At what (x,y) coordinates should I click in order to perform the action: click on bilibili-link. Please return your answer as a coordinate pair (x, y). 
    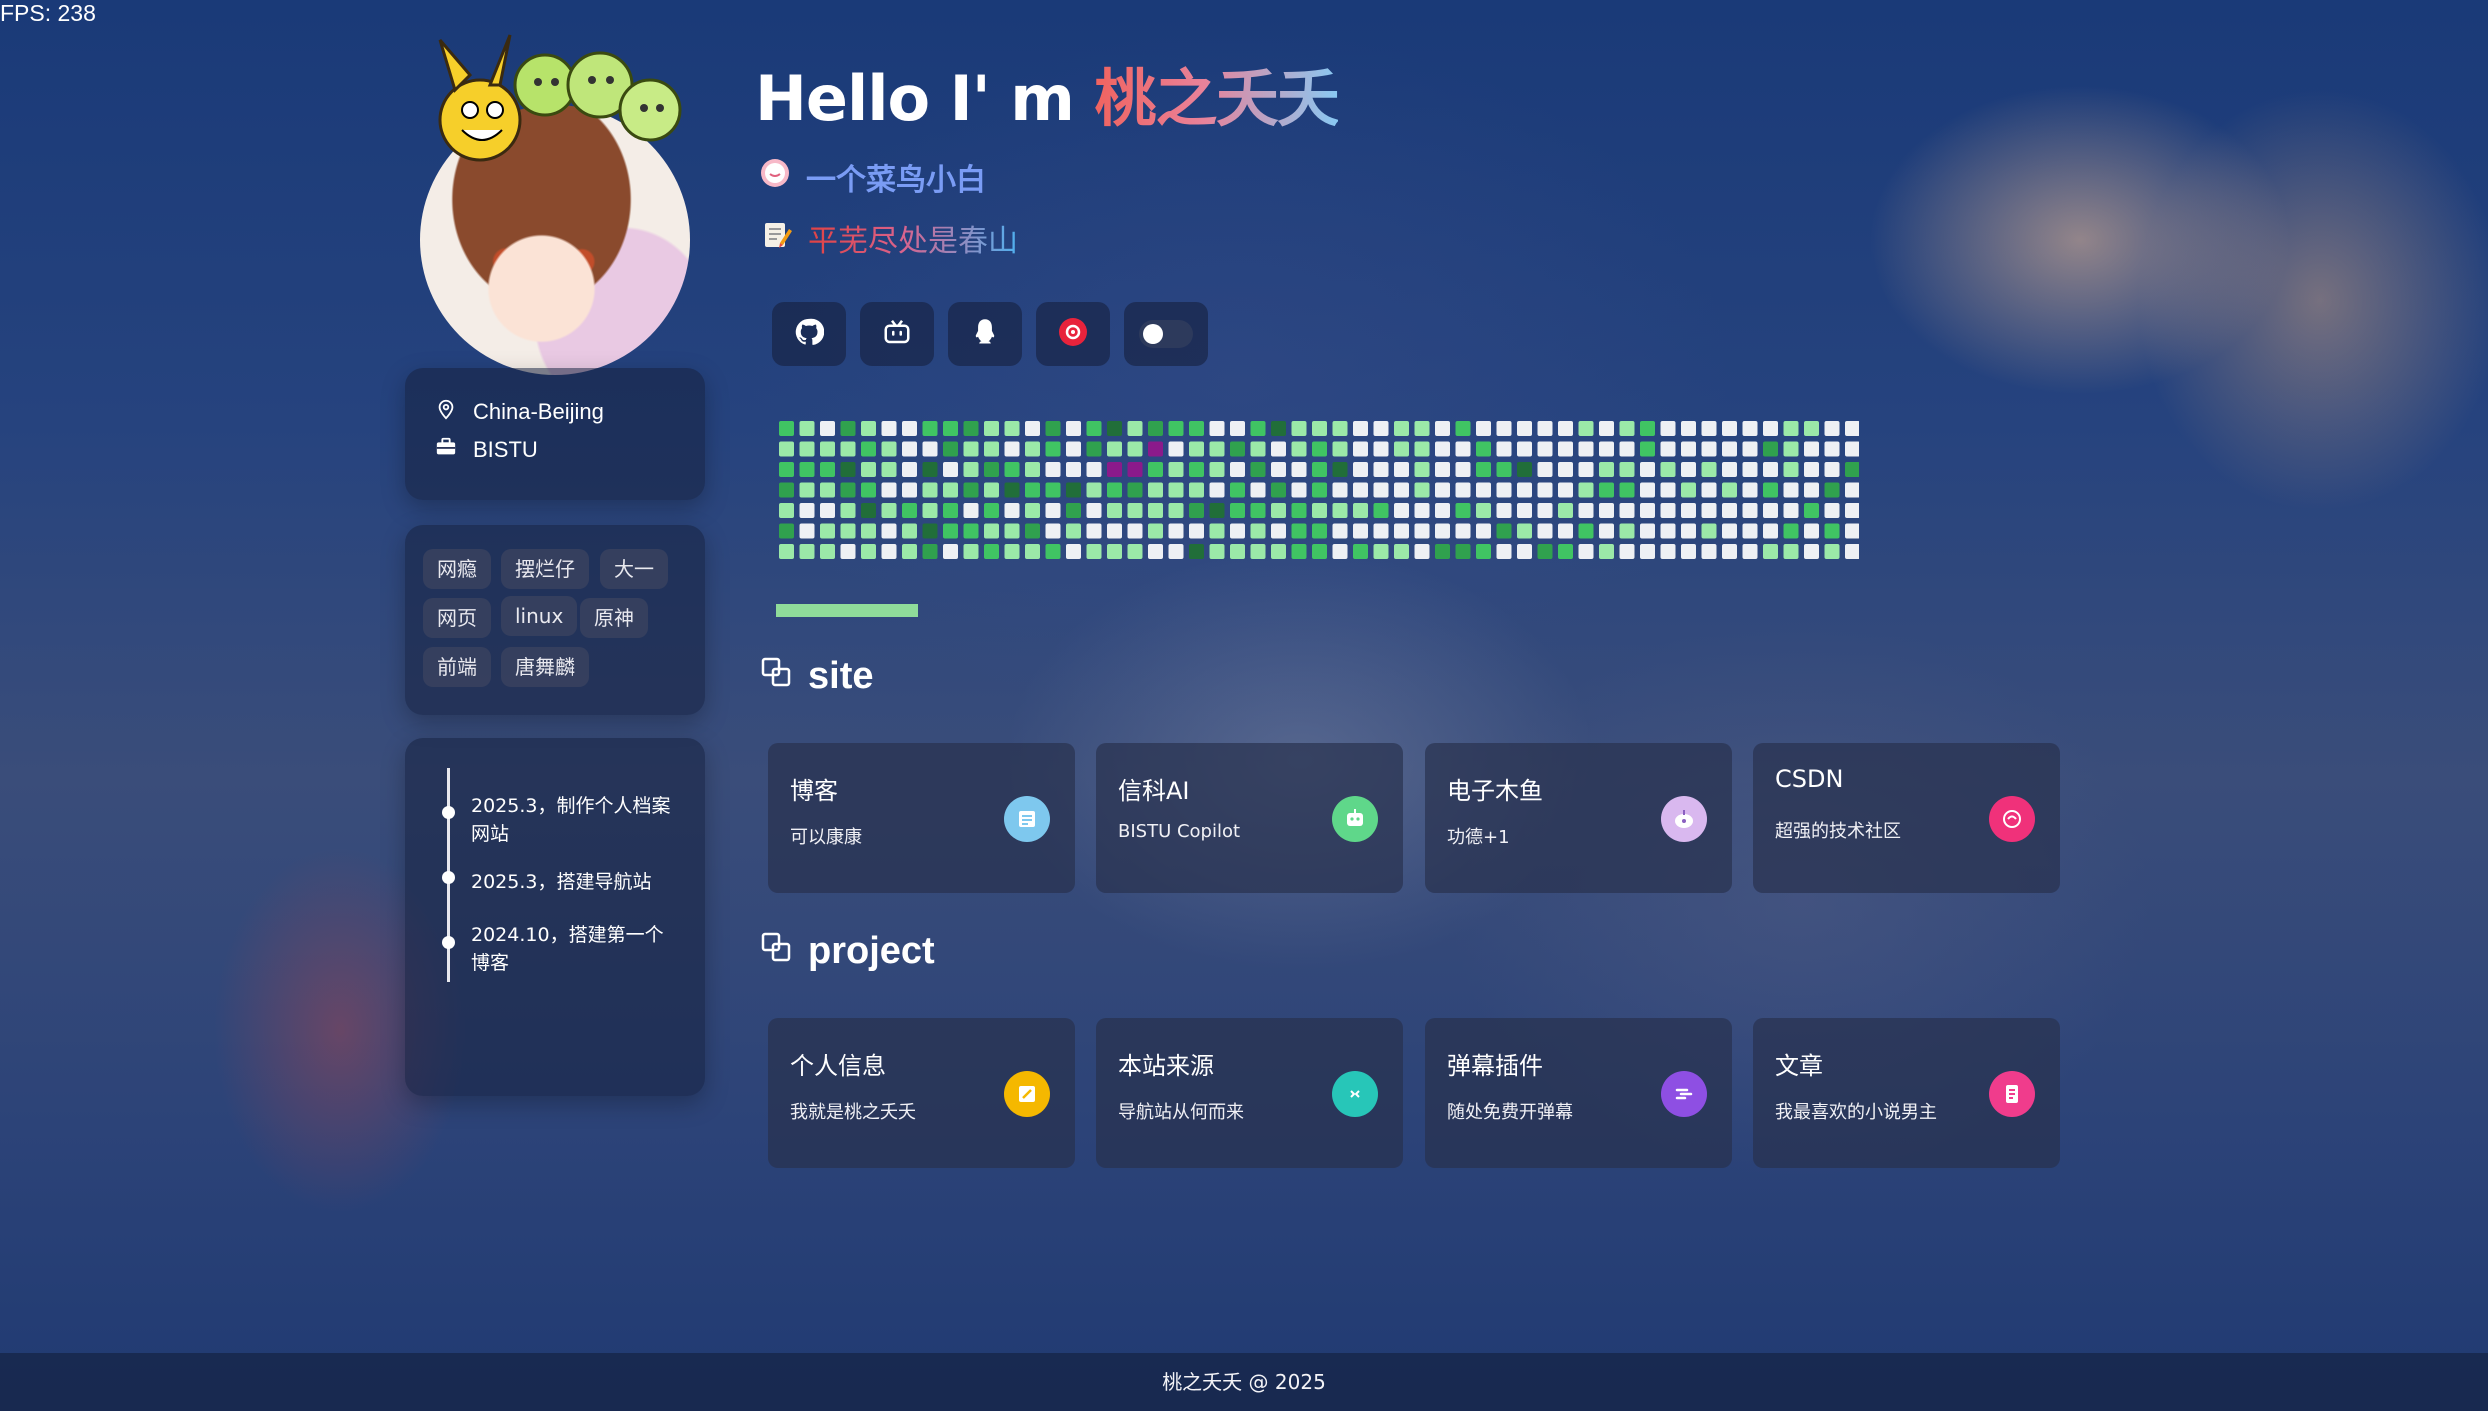
    Looking at the image, I should click on (897, 334).